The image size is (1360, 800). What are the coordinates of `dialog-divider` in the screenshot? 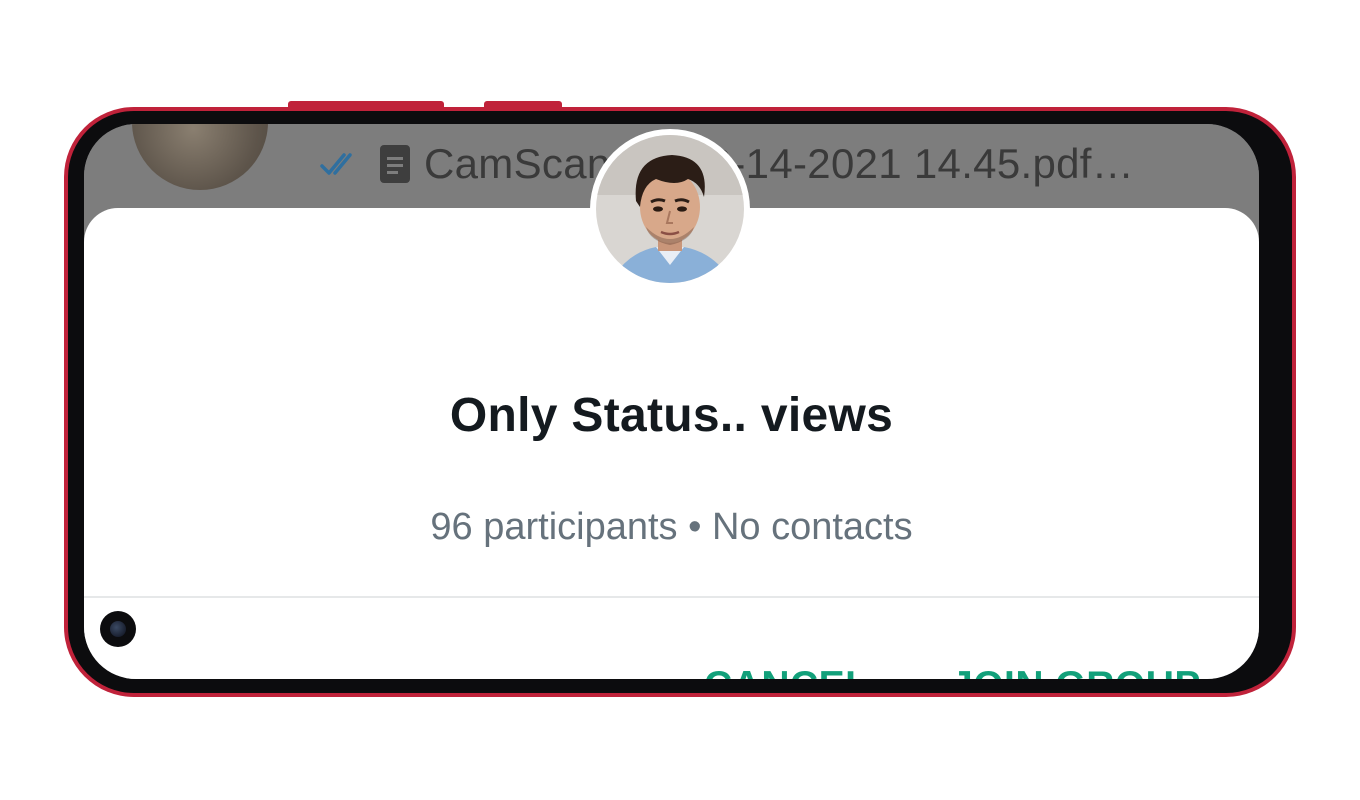 It's located at (671, 597).